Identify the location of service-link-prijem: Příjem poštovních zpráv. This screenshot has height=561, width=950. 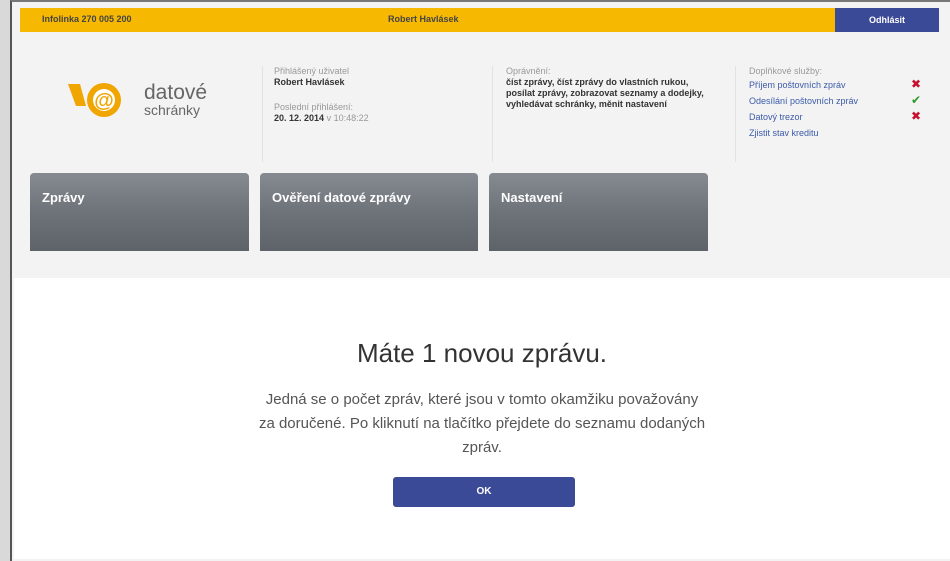
(797, 85).